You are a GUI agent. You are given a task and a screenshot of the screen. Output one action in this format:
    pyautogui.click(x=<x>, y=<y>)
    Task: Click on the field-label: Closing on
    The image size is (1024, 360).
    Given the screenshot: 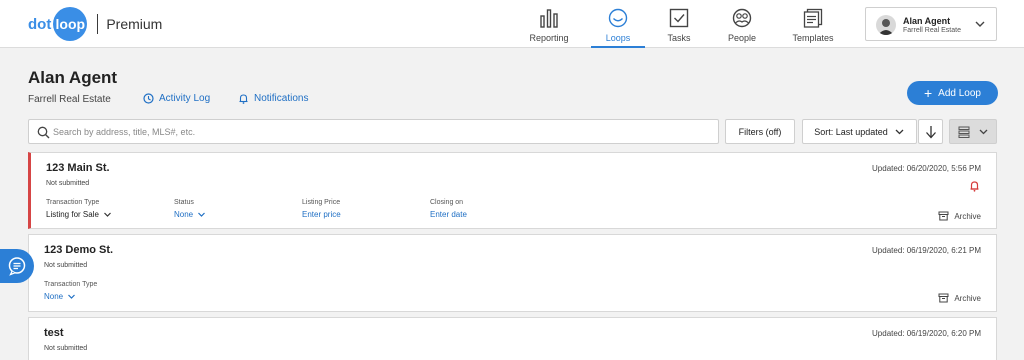 What is the action you would take?
    pyautogui.click(x=447, y=202)
    